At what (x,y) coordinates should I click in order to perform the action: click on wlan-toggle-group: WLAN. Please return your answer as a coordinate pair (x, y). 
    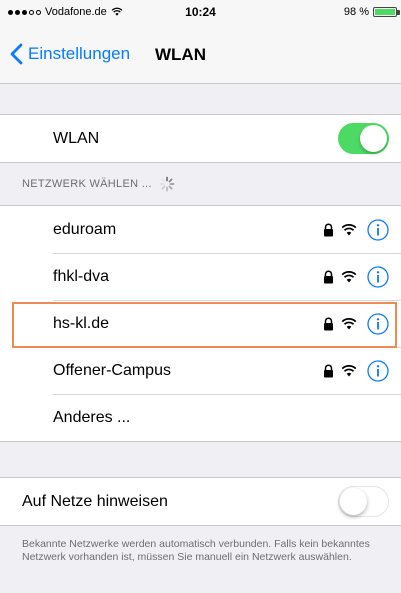
    Looking at the image, I should click on (200, 138).